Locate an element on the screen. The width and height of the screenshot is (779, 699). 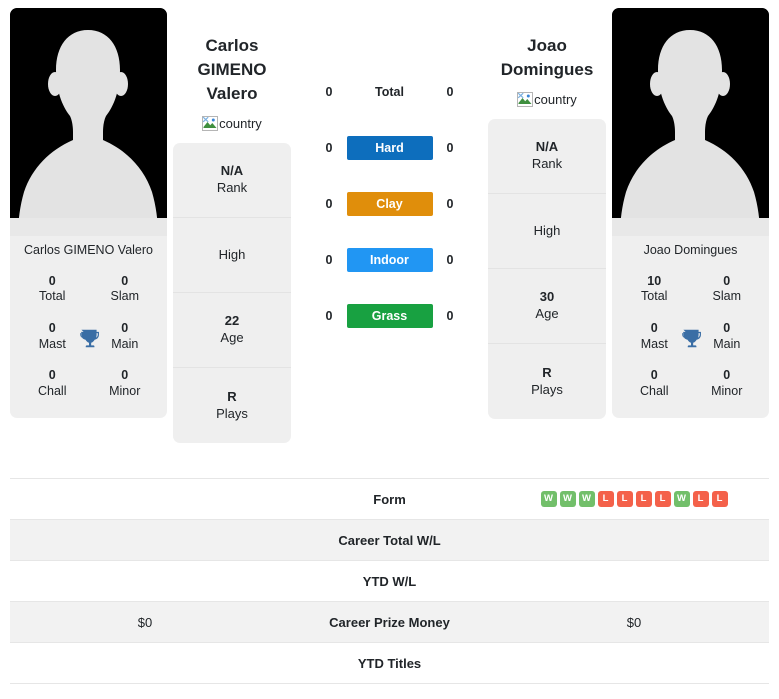
right-player-name-line2: Domingues is located at coordinates (547, 70).